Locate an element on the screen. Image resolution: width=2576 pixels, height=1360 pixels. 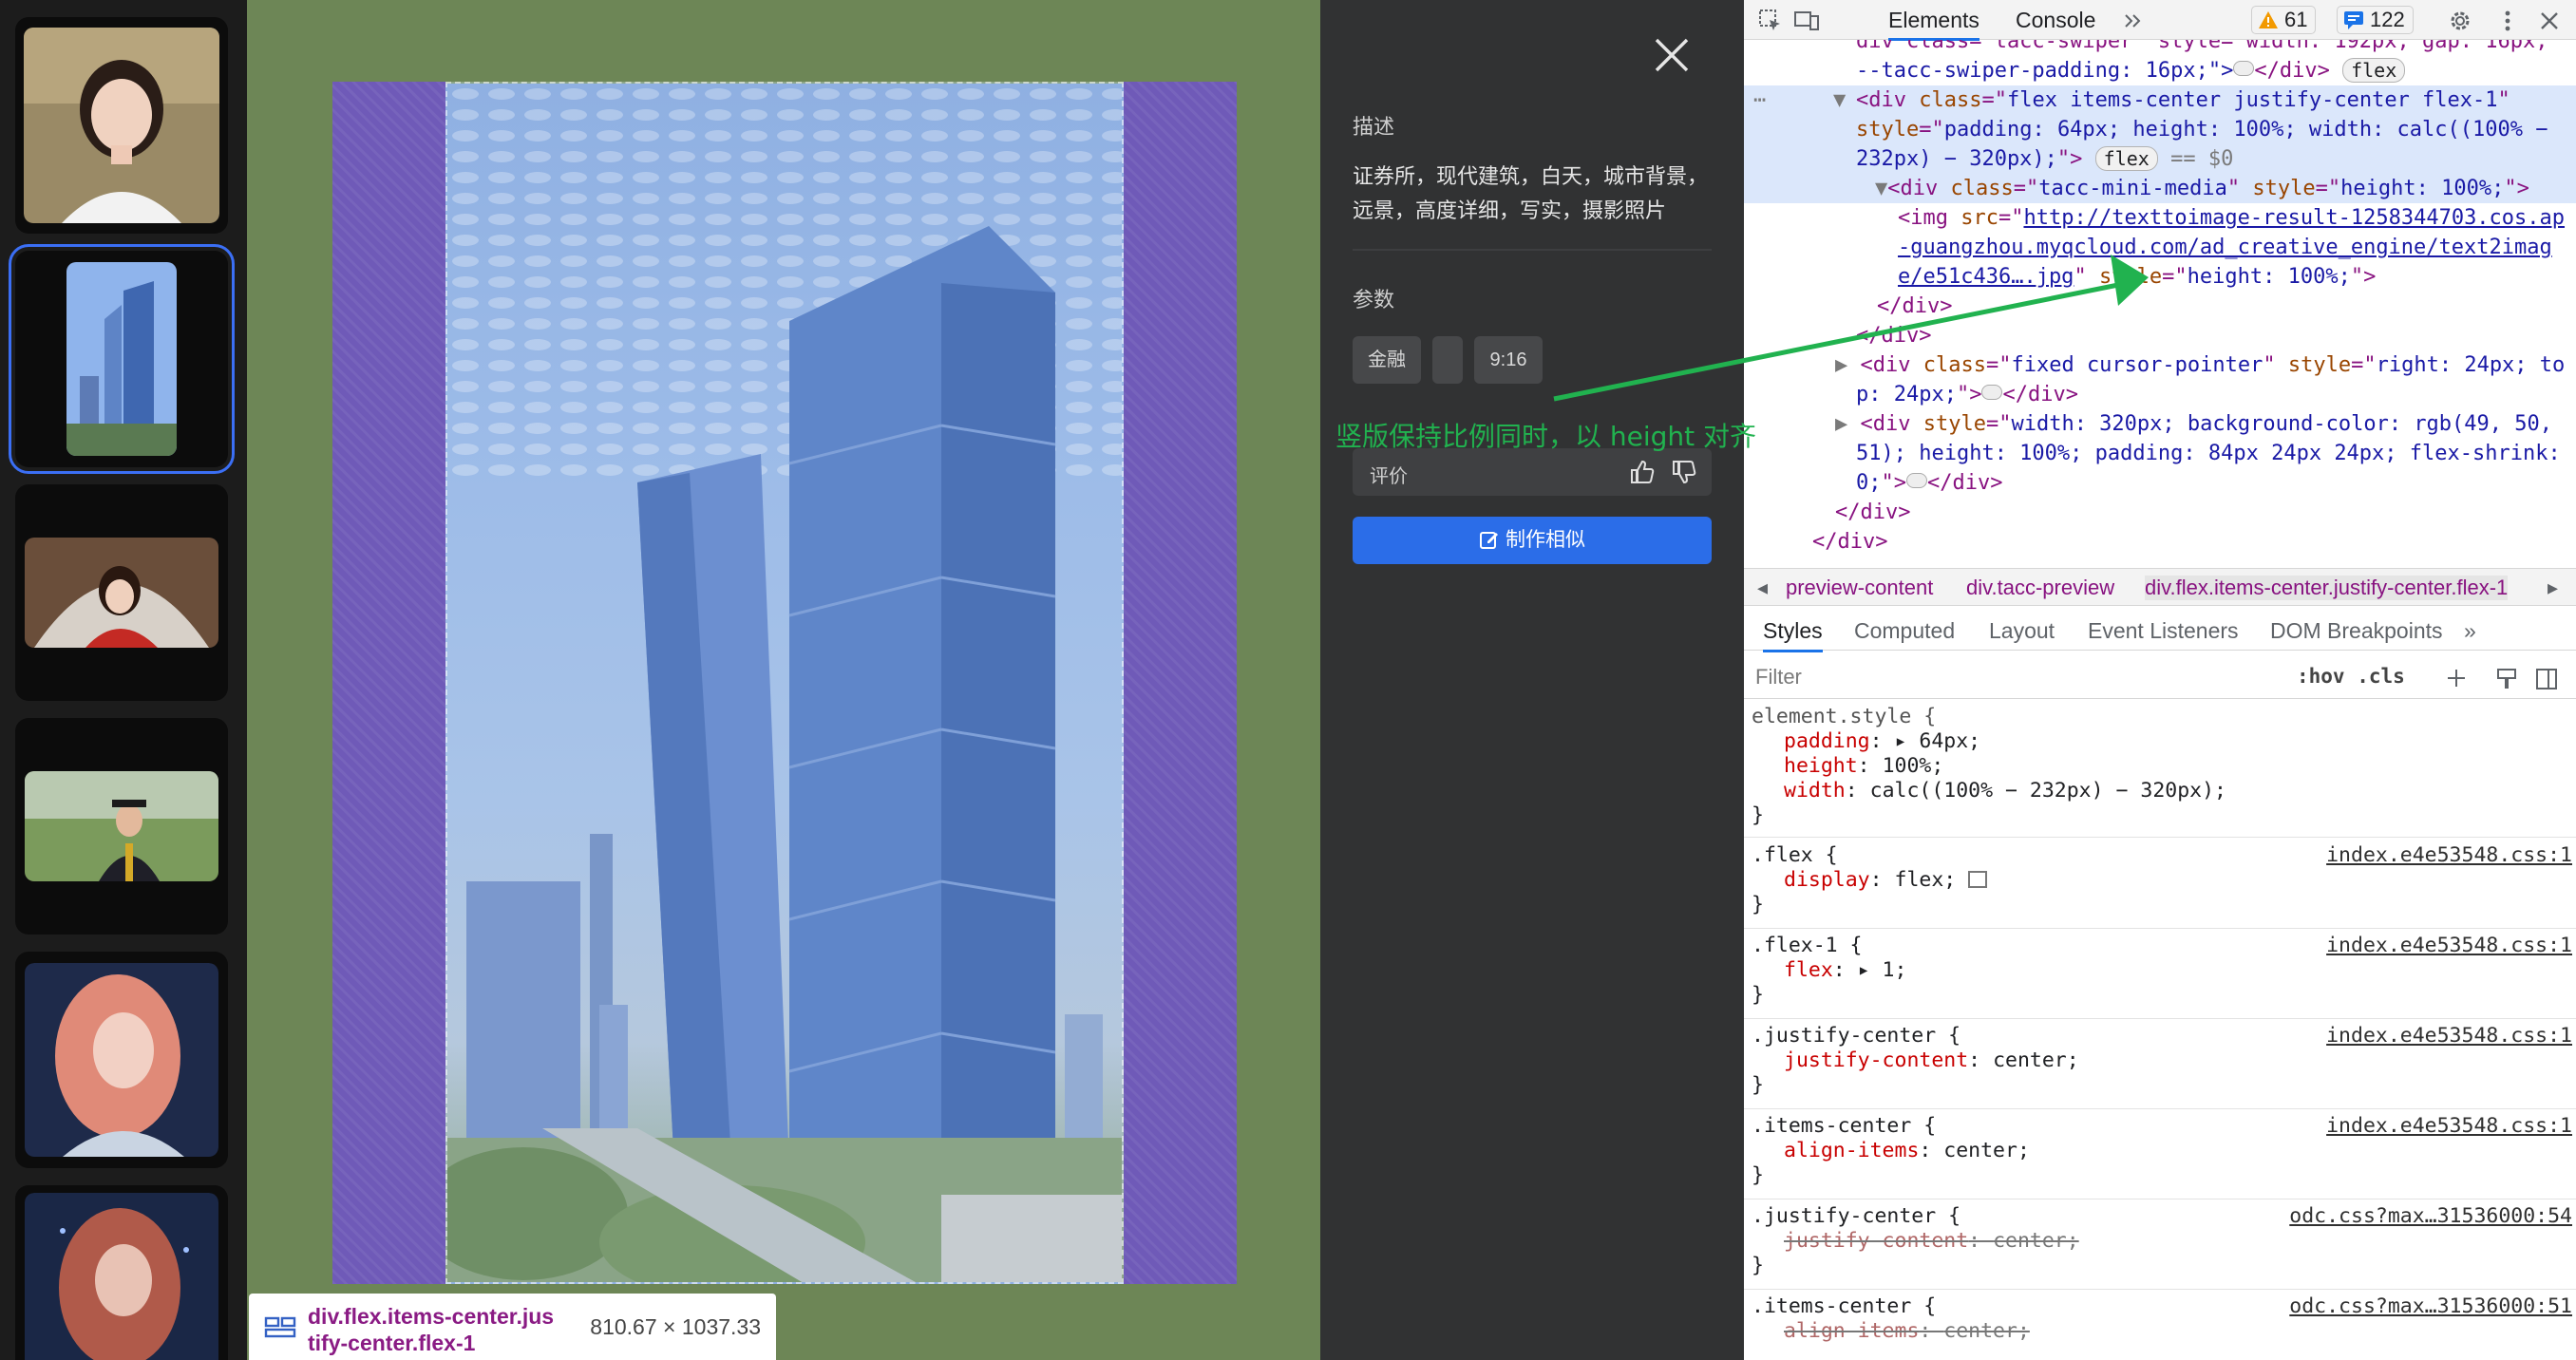
inspect-element-icon is located at coordinates (1770, 21).